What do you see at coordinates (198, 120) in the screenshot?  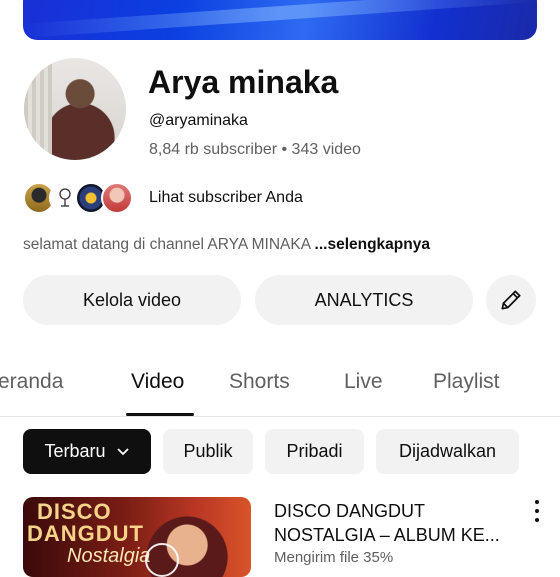 I see `channel-handle: @aryaminaka` at bounding box center [198, 120].